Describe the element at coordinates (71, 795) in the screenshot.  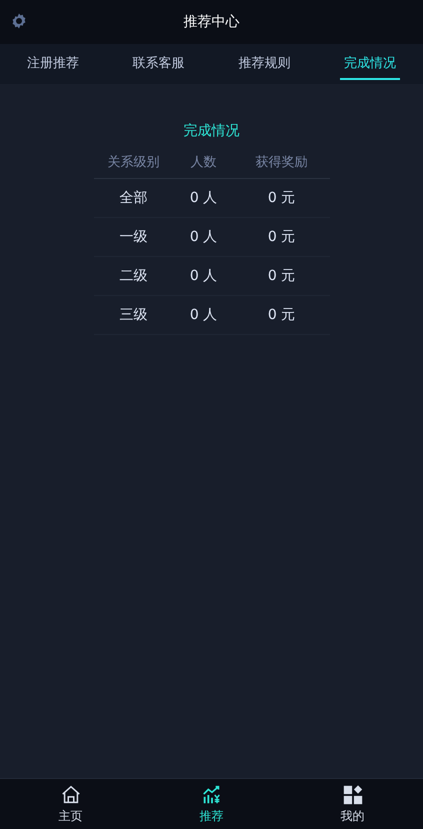
I see `home-icon` at that location.